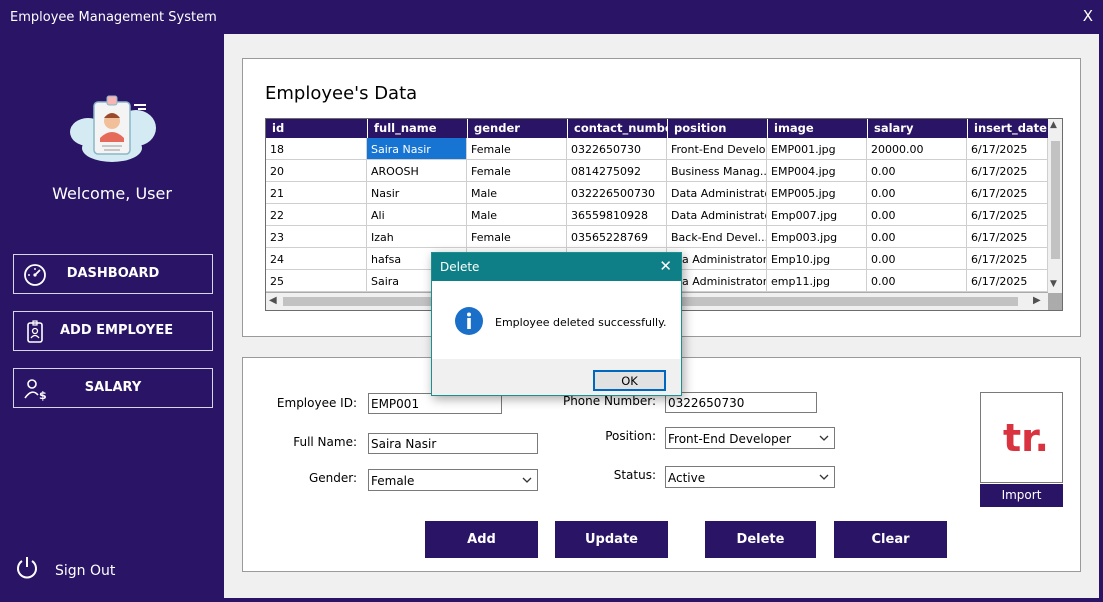 Image resolution: width=1103 pixels, height=602 pixels. Describe the element at coordinates (316, 128) in the screenshot. I see `column-header-id: id` at that location.